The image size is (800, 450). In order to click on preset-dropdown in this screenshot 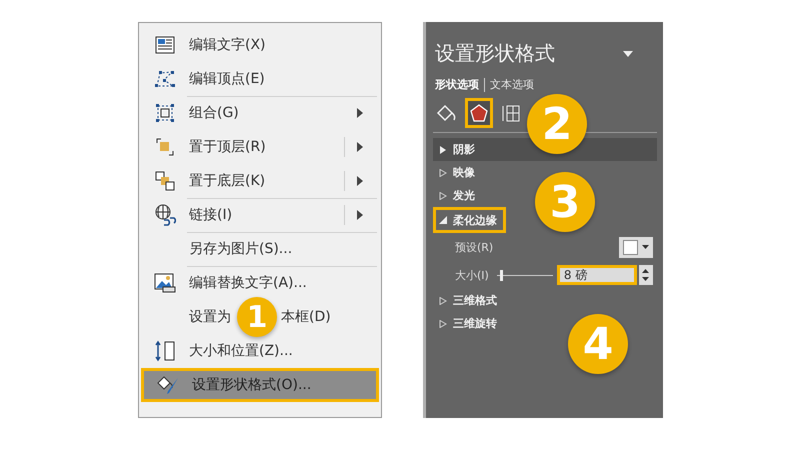, I will do `click(636, 247)`.